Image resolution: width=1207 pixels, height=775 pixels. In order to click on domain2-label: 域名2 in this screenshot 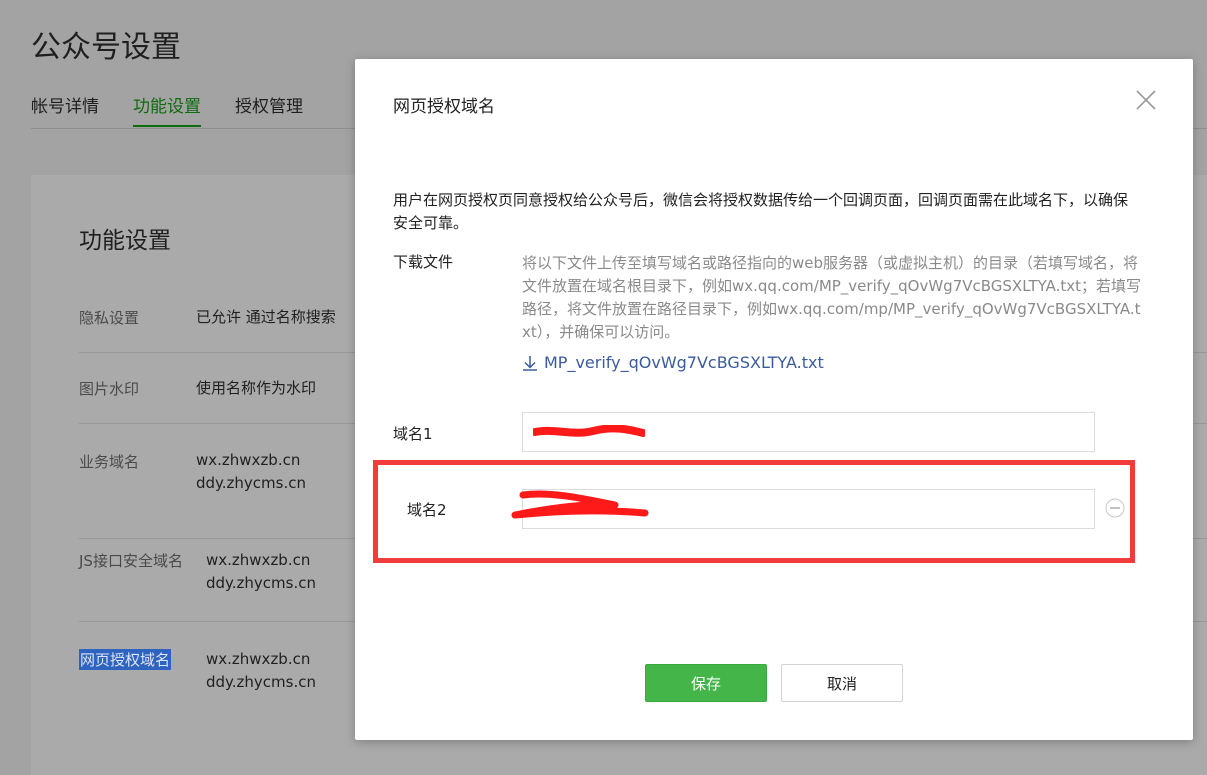, I will do `click(427, 510)`.